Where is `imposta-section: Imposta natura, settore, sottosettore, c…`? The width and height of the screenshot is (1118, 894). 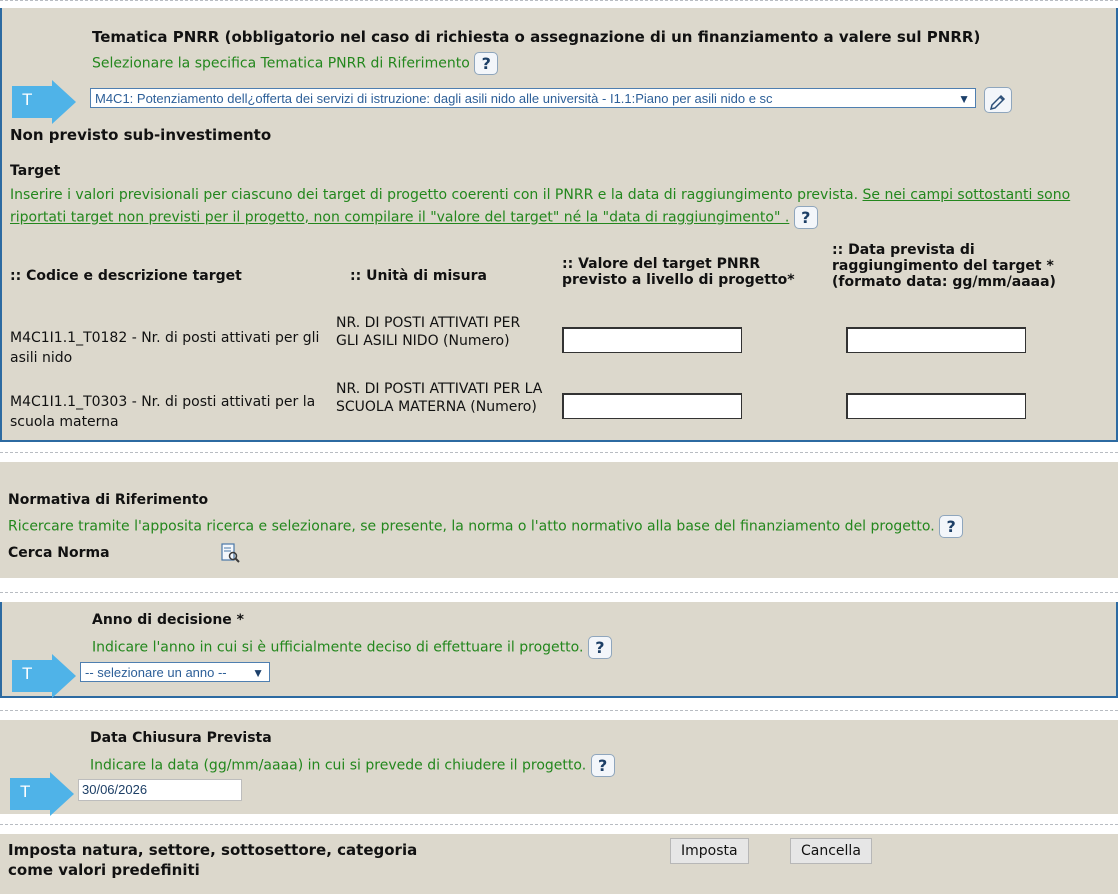 imposta-section: Imposta natura, settore, sottosettore, c… is located at coordinates (559, 864).